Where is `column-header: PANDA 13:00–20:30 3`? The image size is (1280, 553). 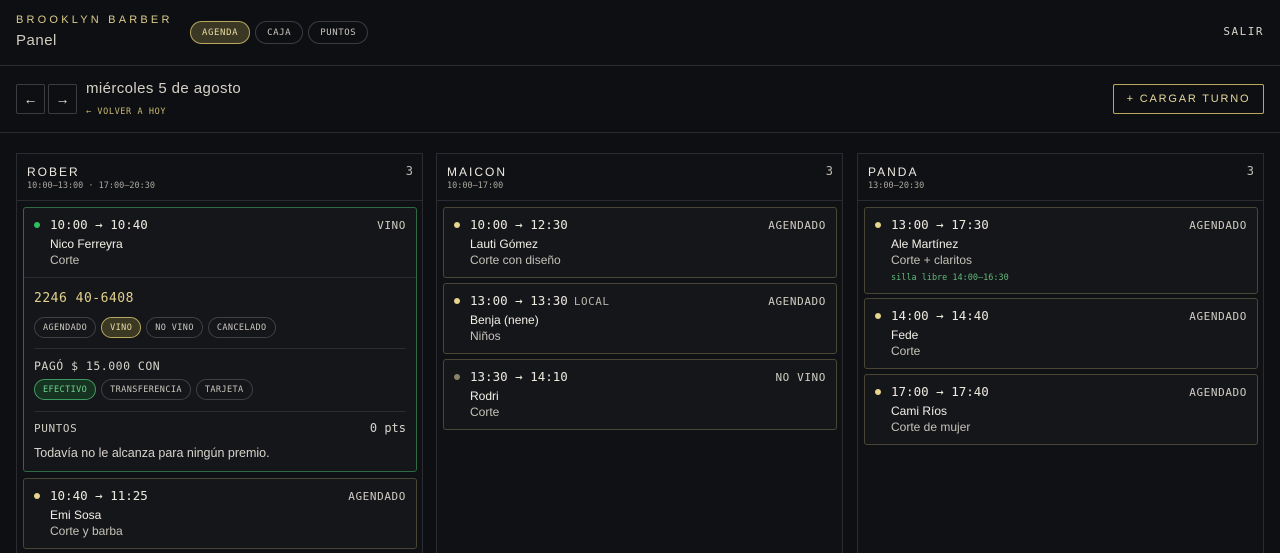
column-header: PANDA 13:00–20:30 3 is located at coordinates (1060, 177).